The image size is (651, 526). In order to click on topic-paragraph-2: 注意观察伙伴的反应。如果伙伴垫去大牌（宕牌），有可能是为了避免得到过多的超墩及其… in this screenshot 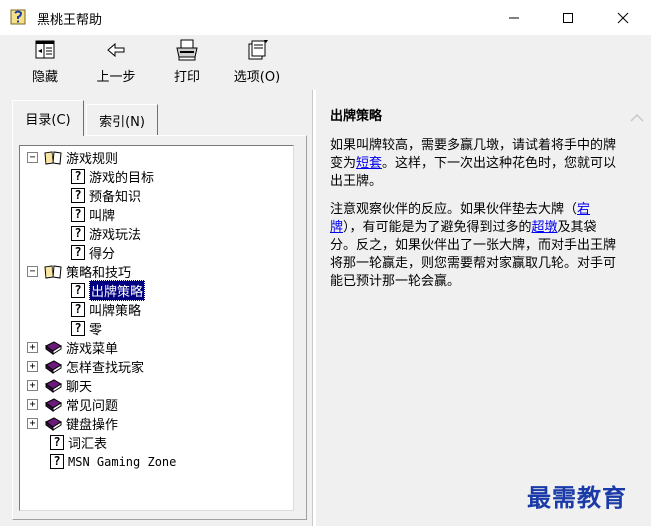, I will do `click(476, 246)`.